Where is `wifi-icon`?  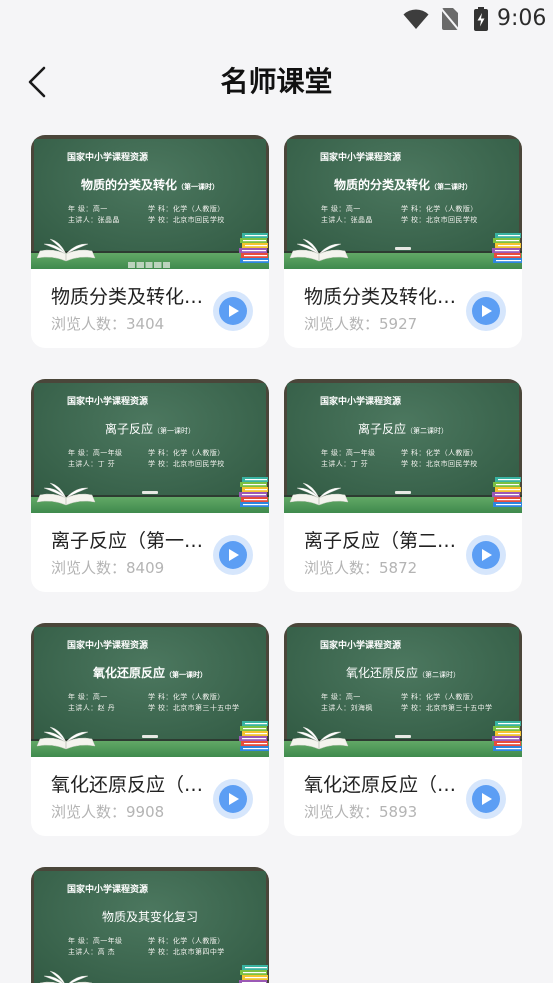 wifi-icon is located at coordinates (416, 19).